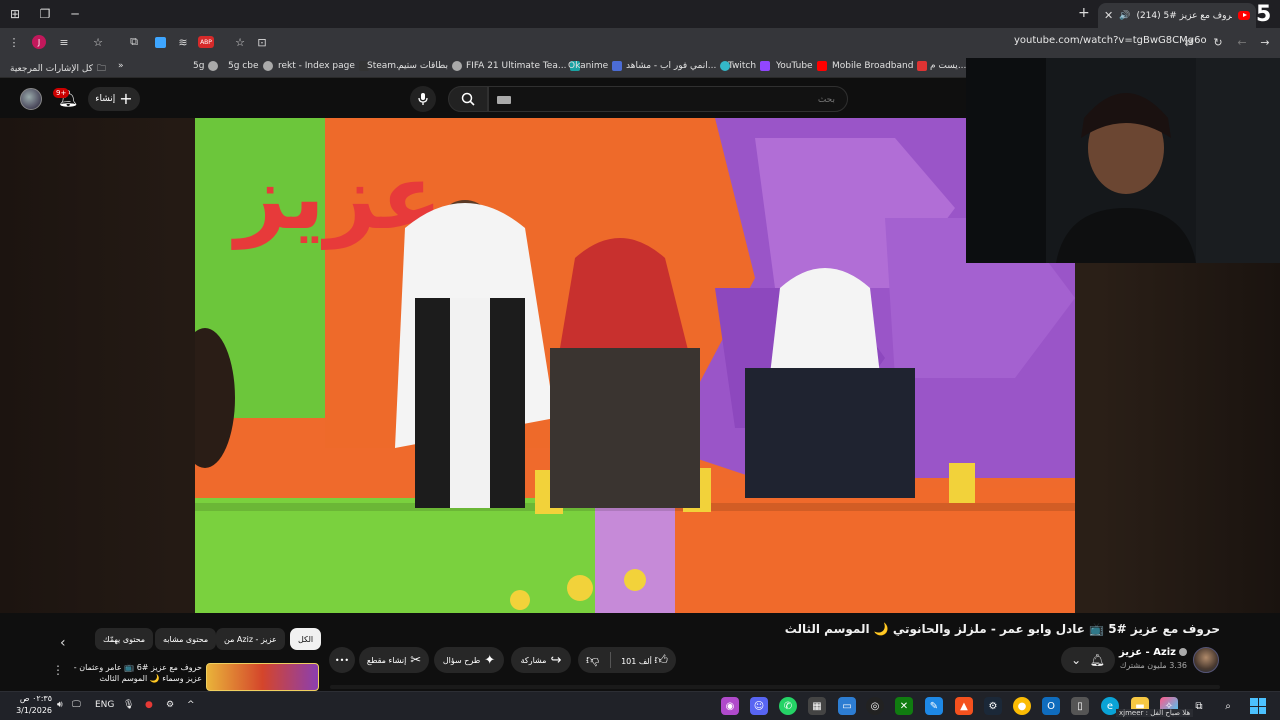  What do you see at coordinates (124, 639) in the screenshot?
I see `chip-for-you: محتوى يهمّك` at bounding box center [124, 639].